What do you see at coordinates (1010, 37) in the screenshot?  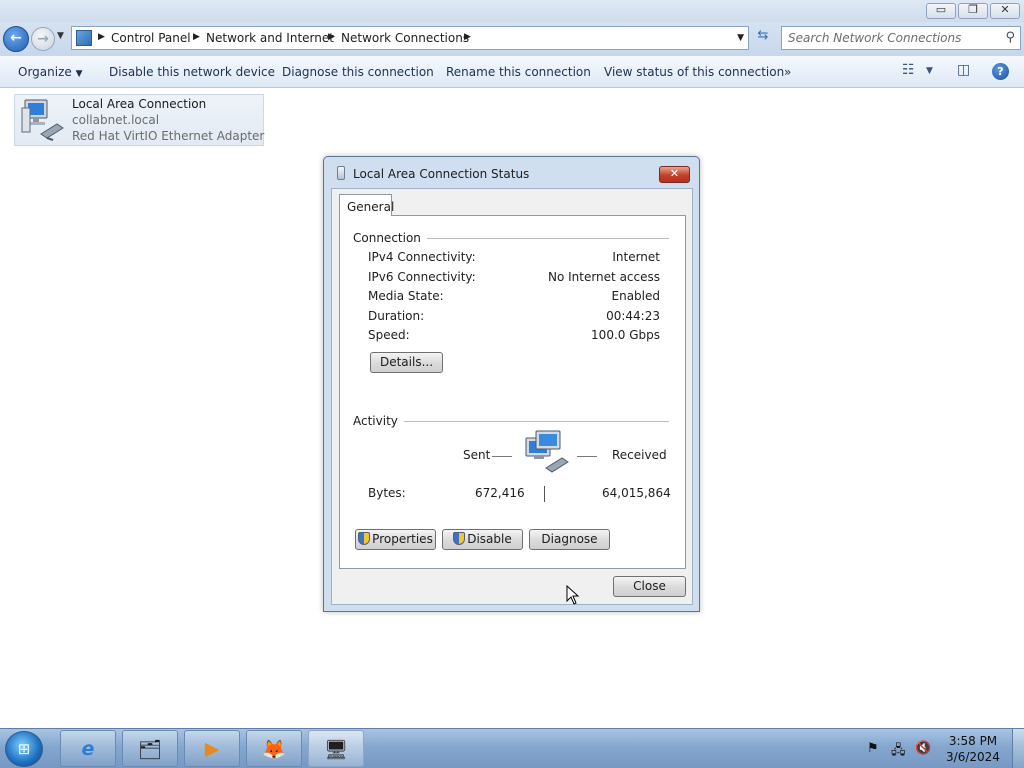 I see `search-icon: ⚲` at bounding box center [1010, 37].